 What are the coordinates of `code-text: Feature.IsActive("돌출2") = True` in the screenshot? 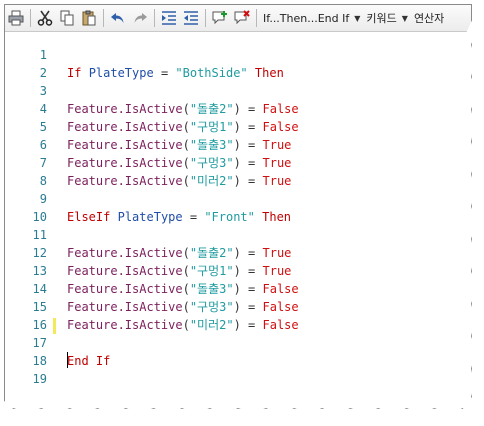 It's located at (179, 253).